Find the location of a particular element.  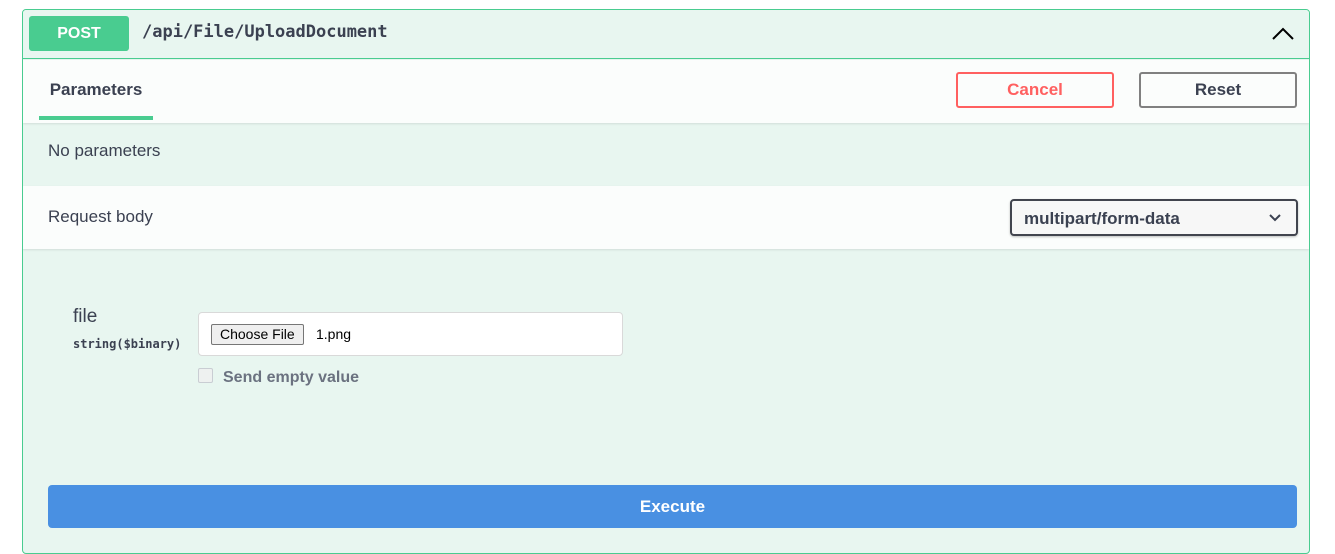

http-method-badge: POST is located at coordinates (79, 33).